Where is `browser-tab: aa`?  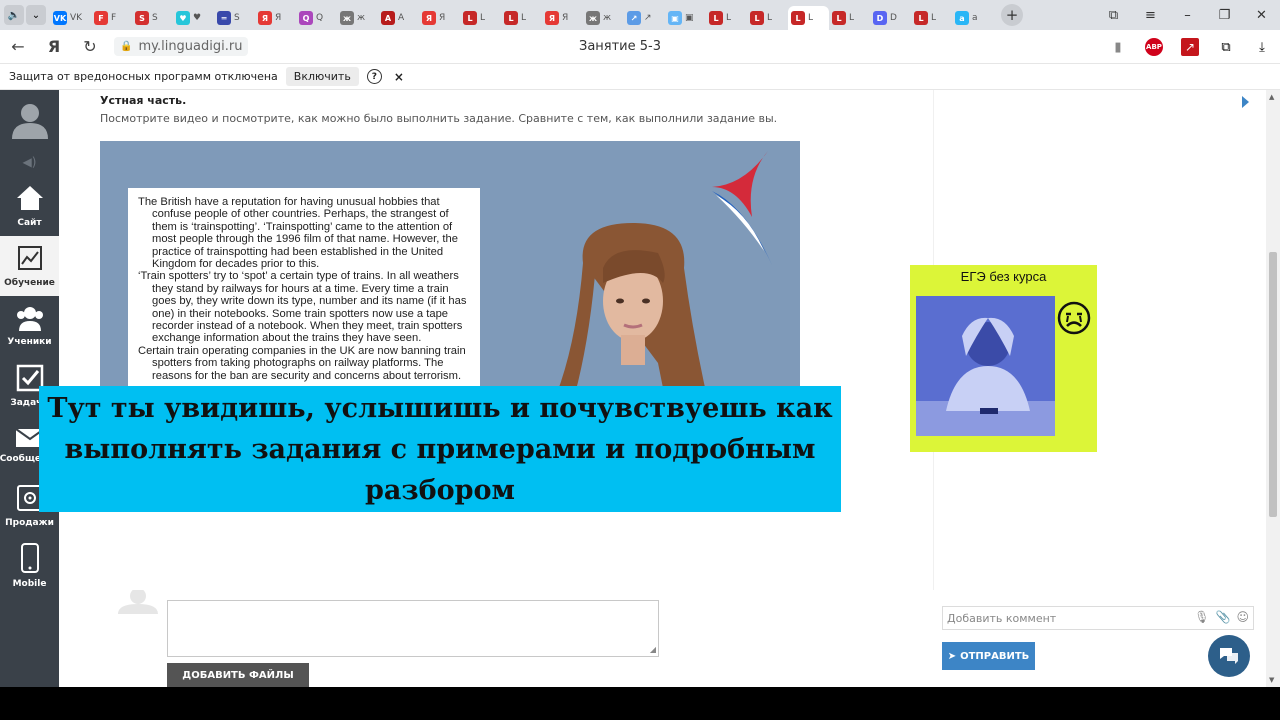 browser-tab: aa is located at coordinates (972, 18).